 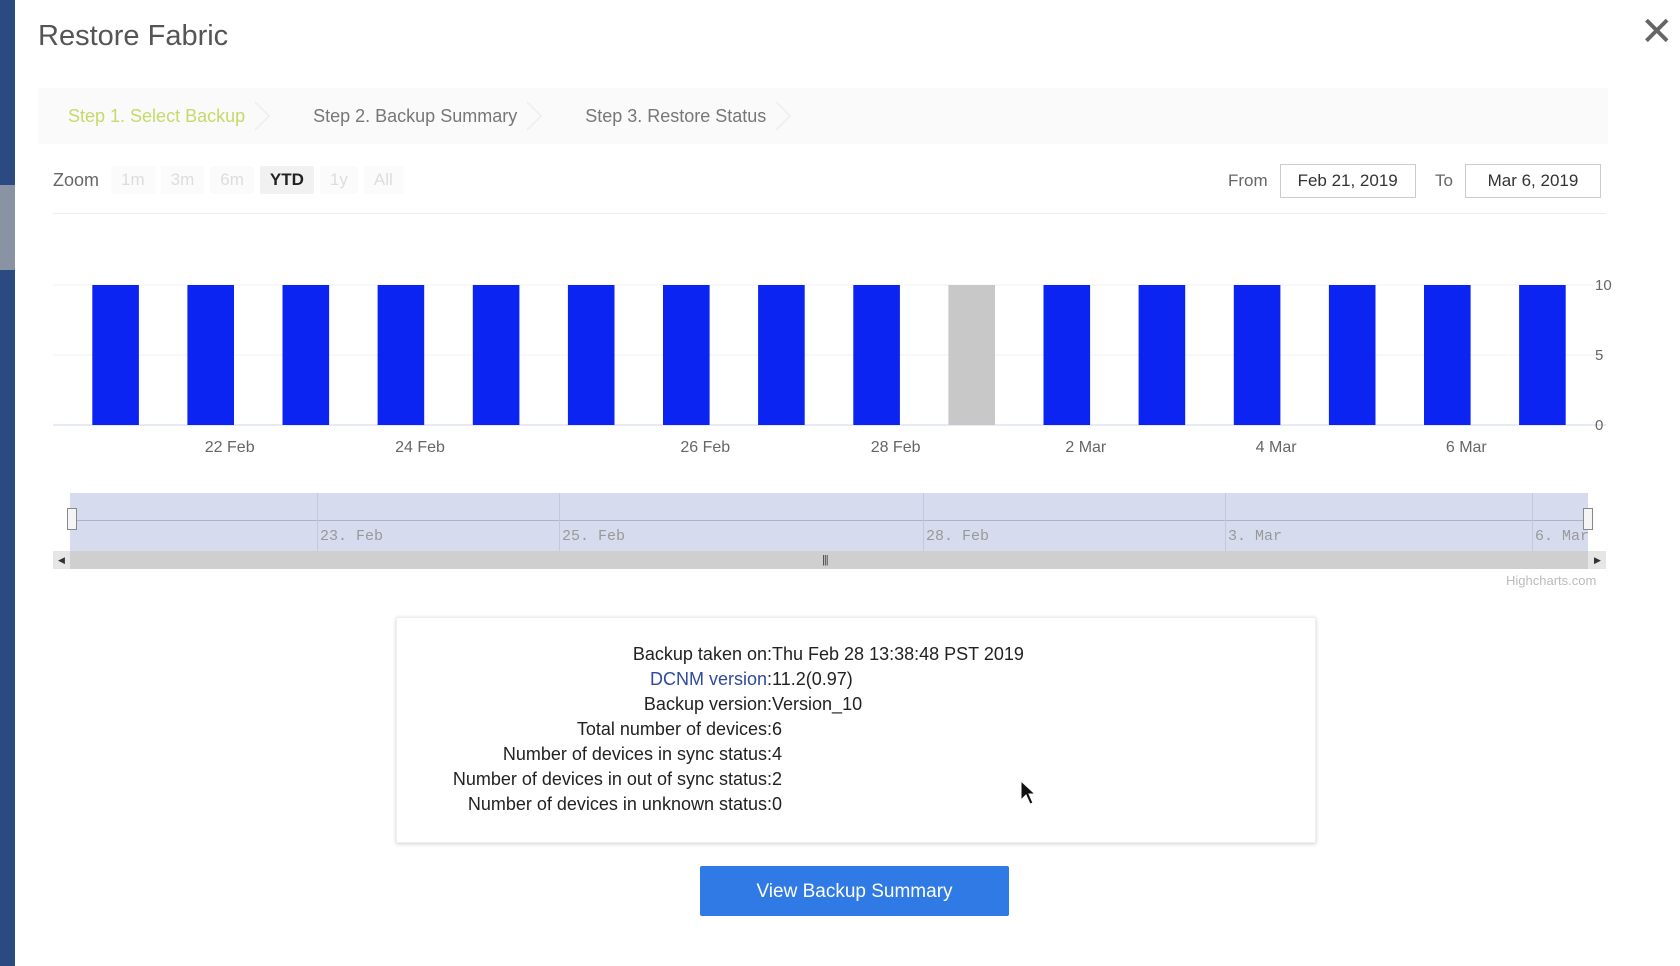 I want to click on y-tick-label: 0, so click(x=1599, y=425).